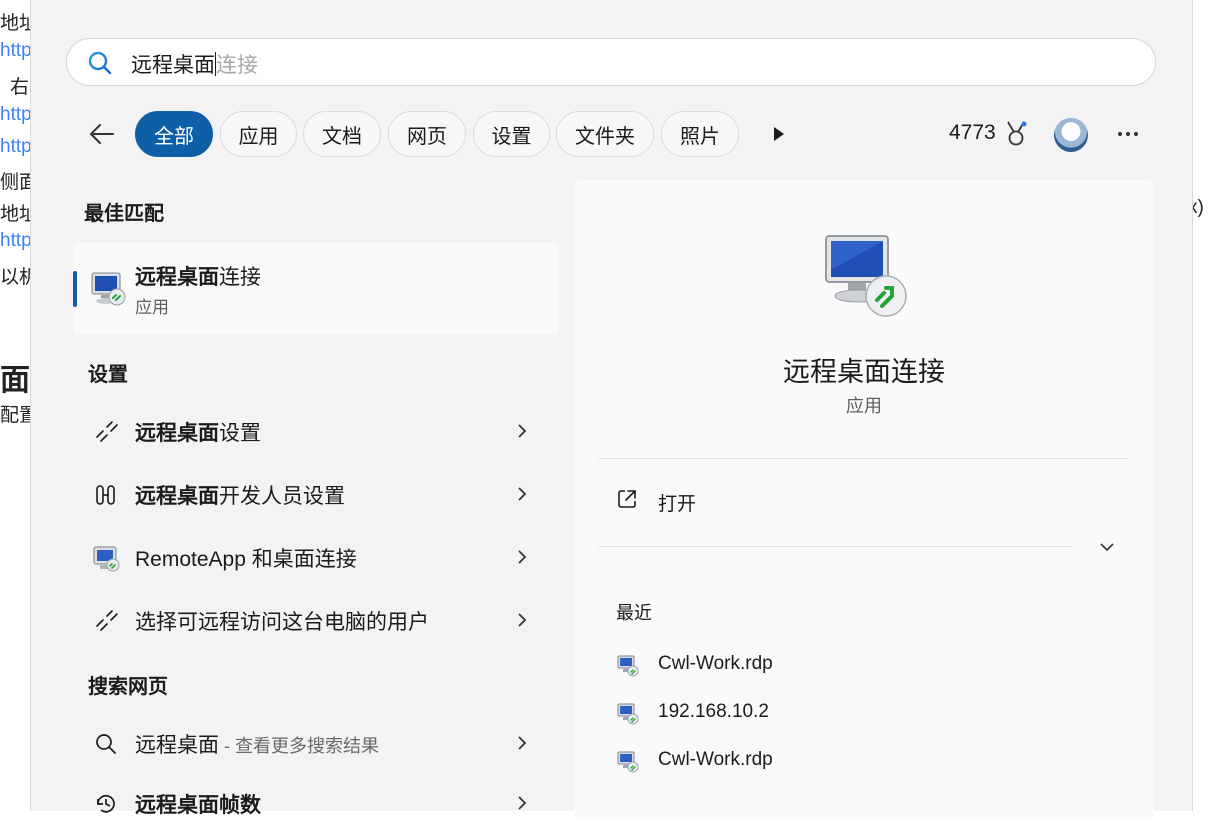 The image size is (1218, 831). Describe the element at coordinates (282, 496) in the screenshot. I see `result-label-rest: 开发人员设置` at that location.